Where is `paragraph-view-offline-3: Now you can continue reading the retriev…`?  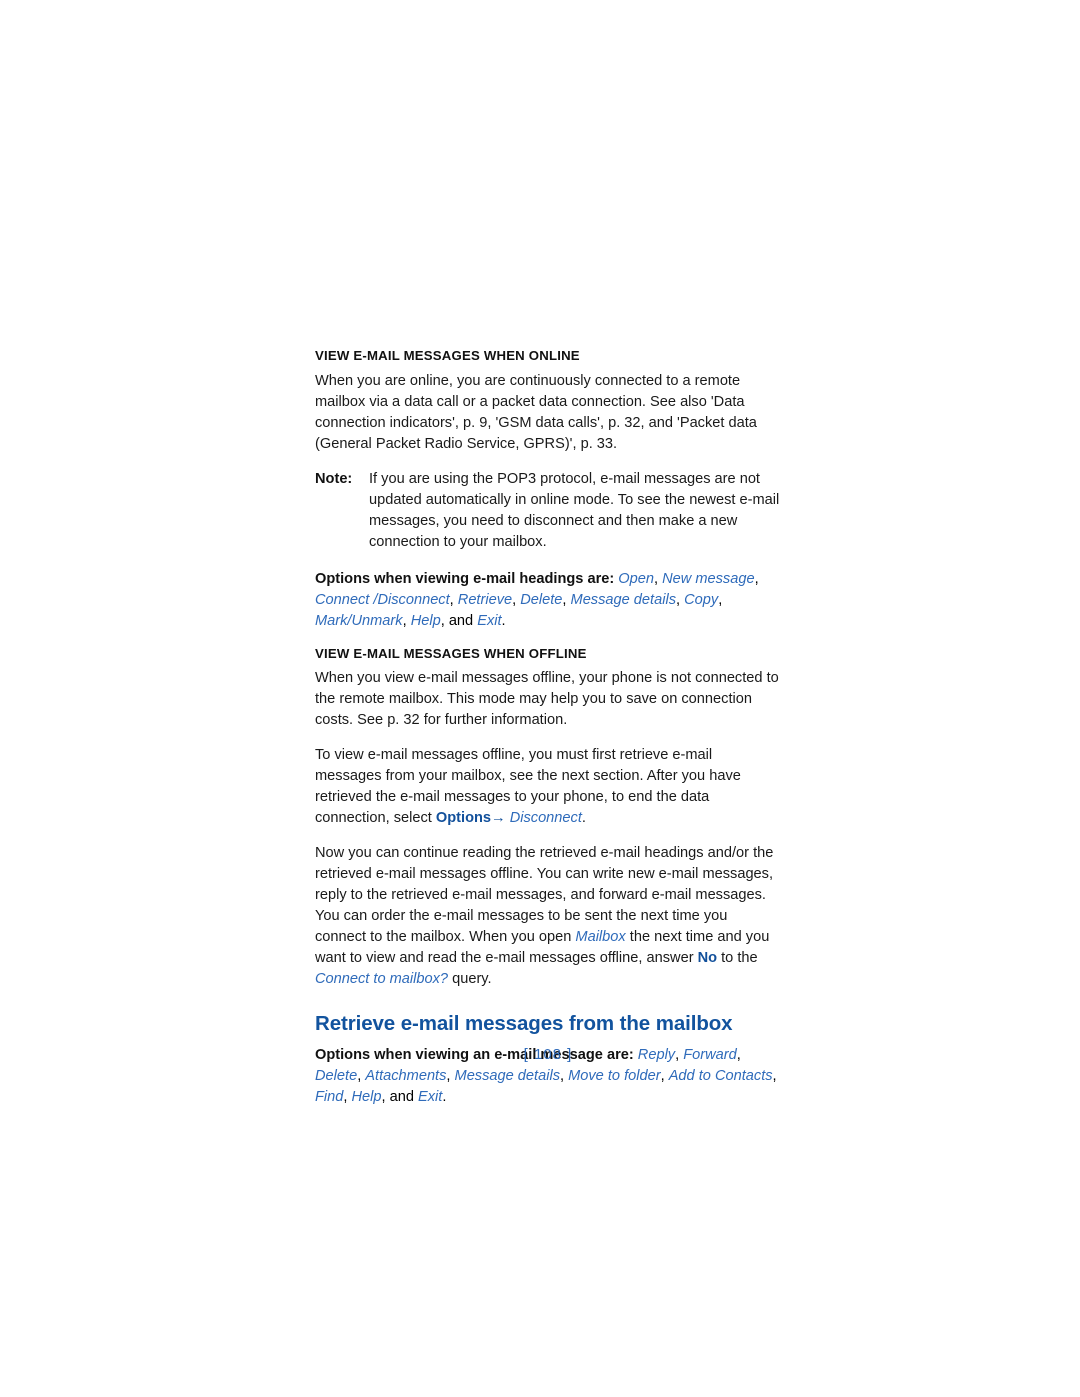
paragraph-view-offline-3: Now you can continue reading the retriev… is located at coordinates (548, 916).